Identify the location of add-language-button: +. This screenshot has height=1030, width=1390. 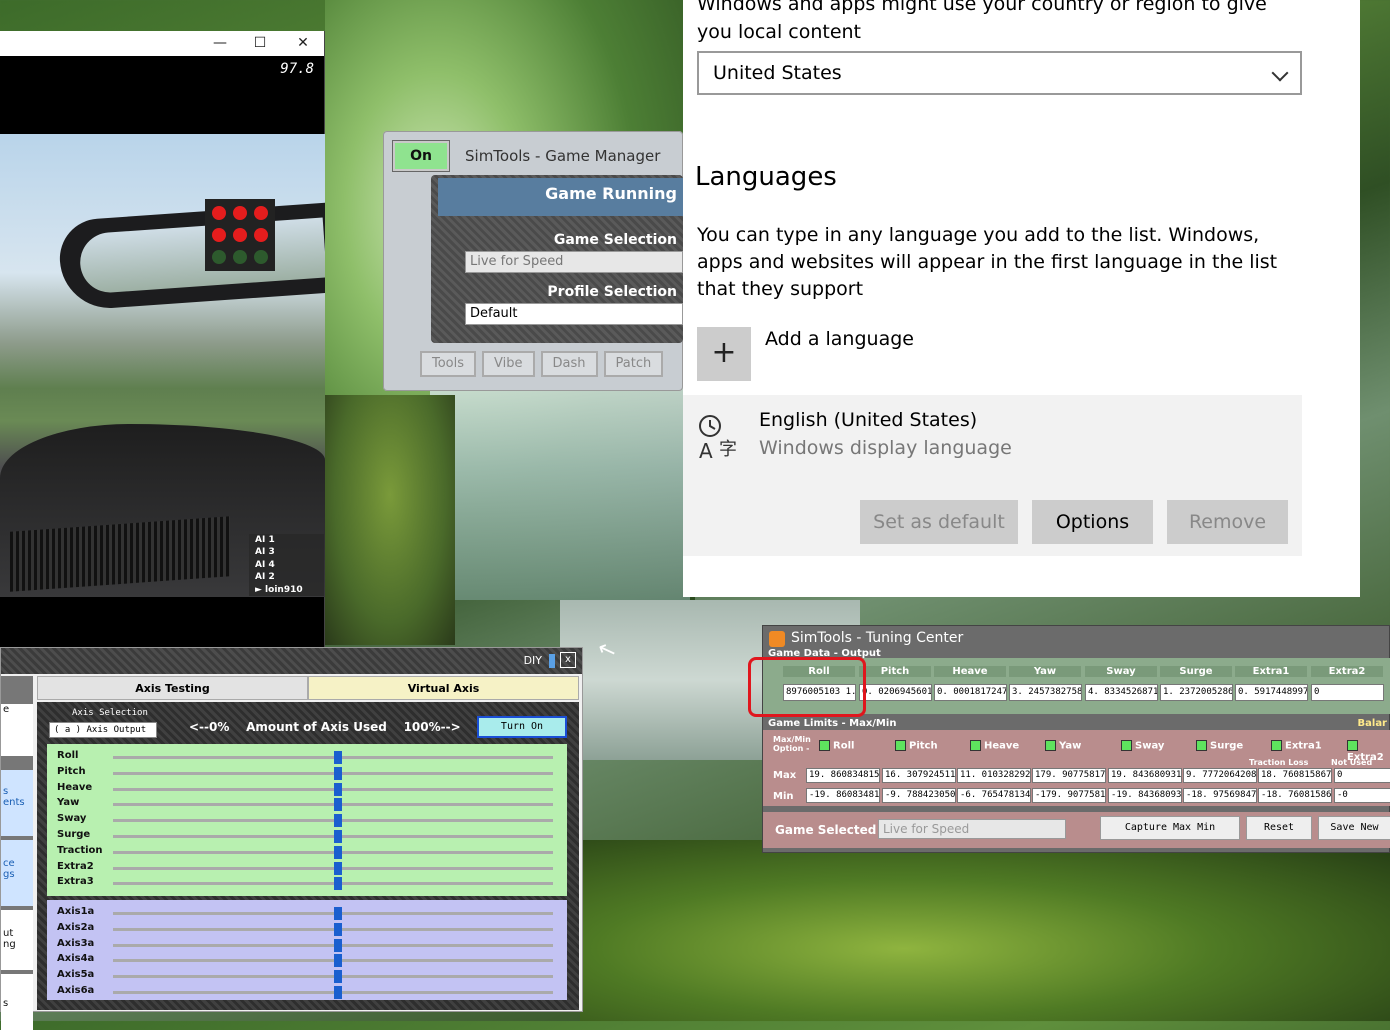
(724, 354).